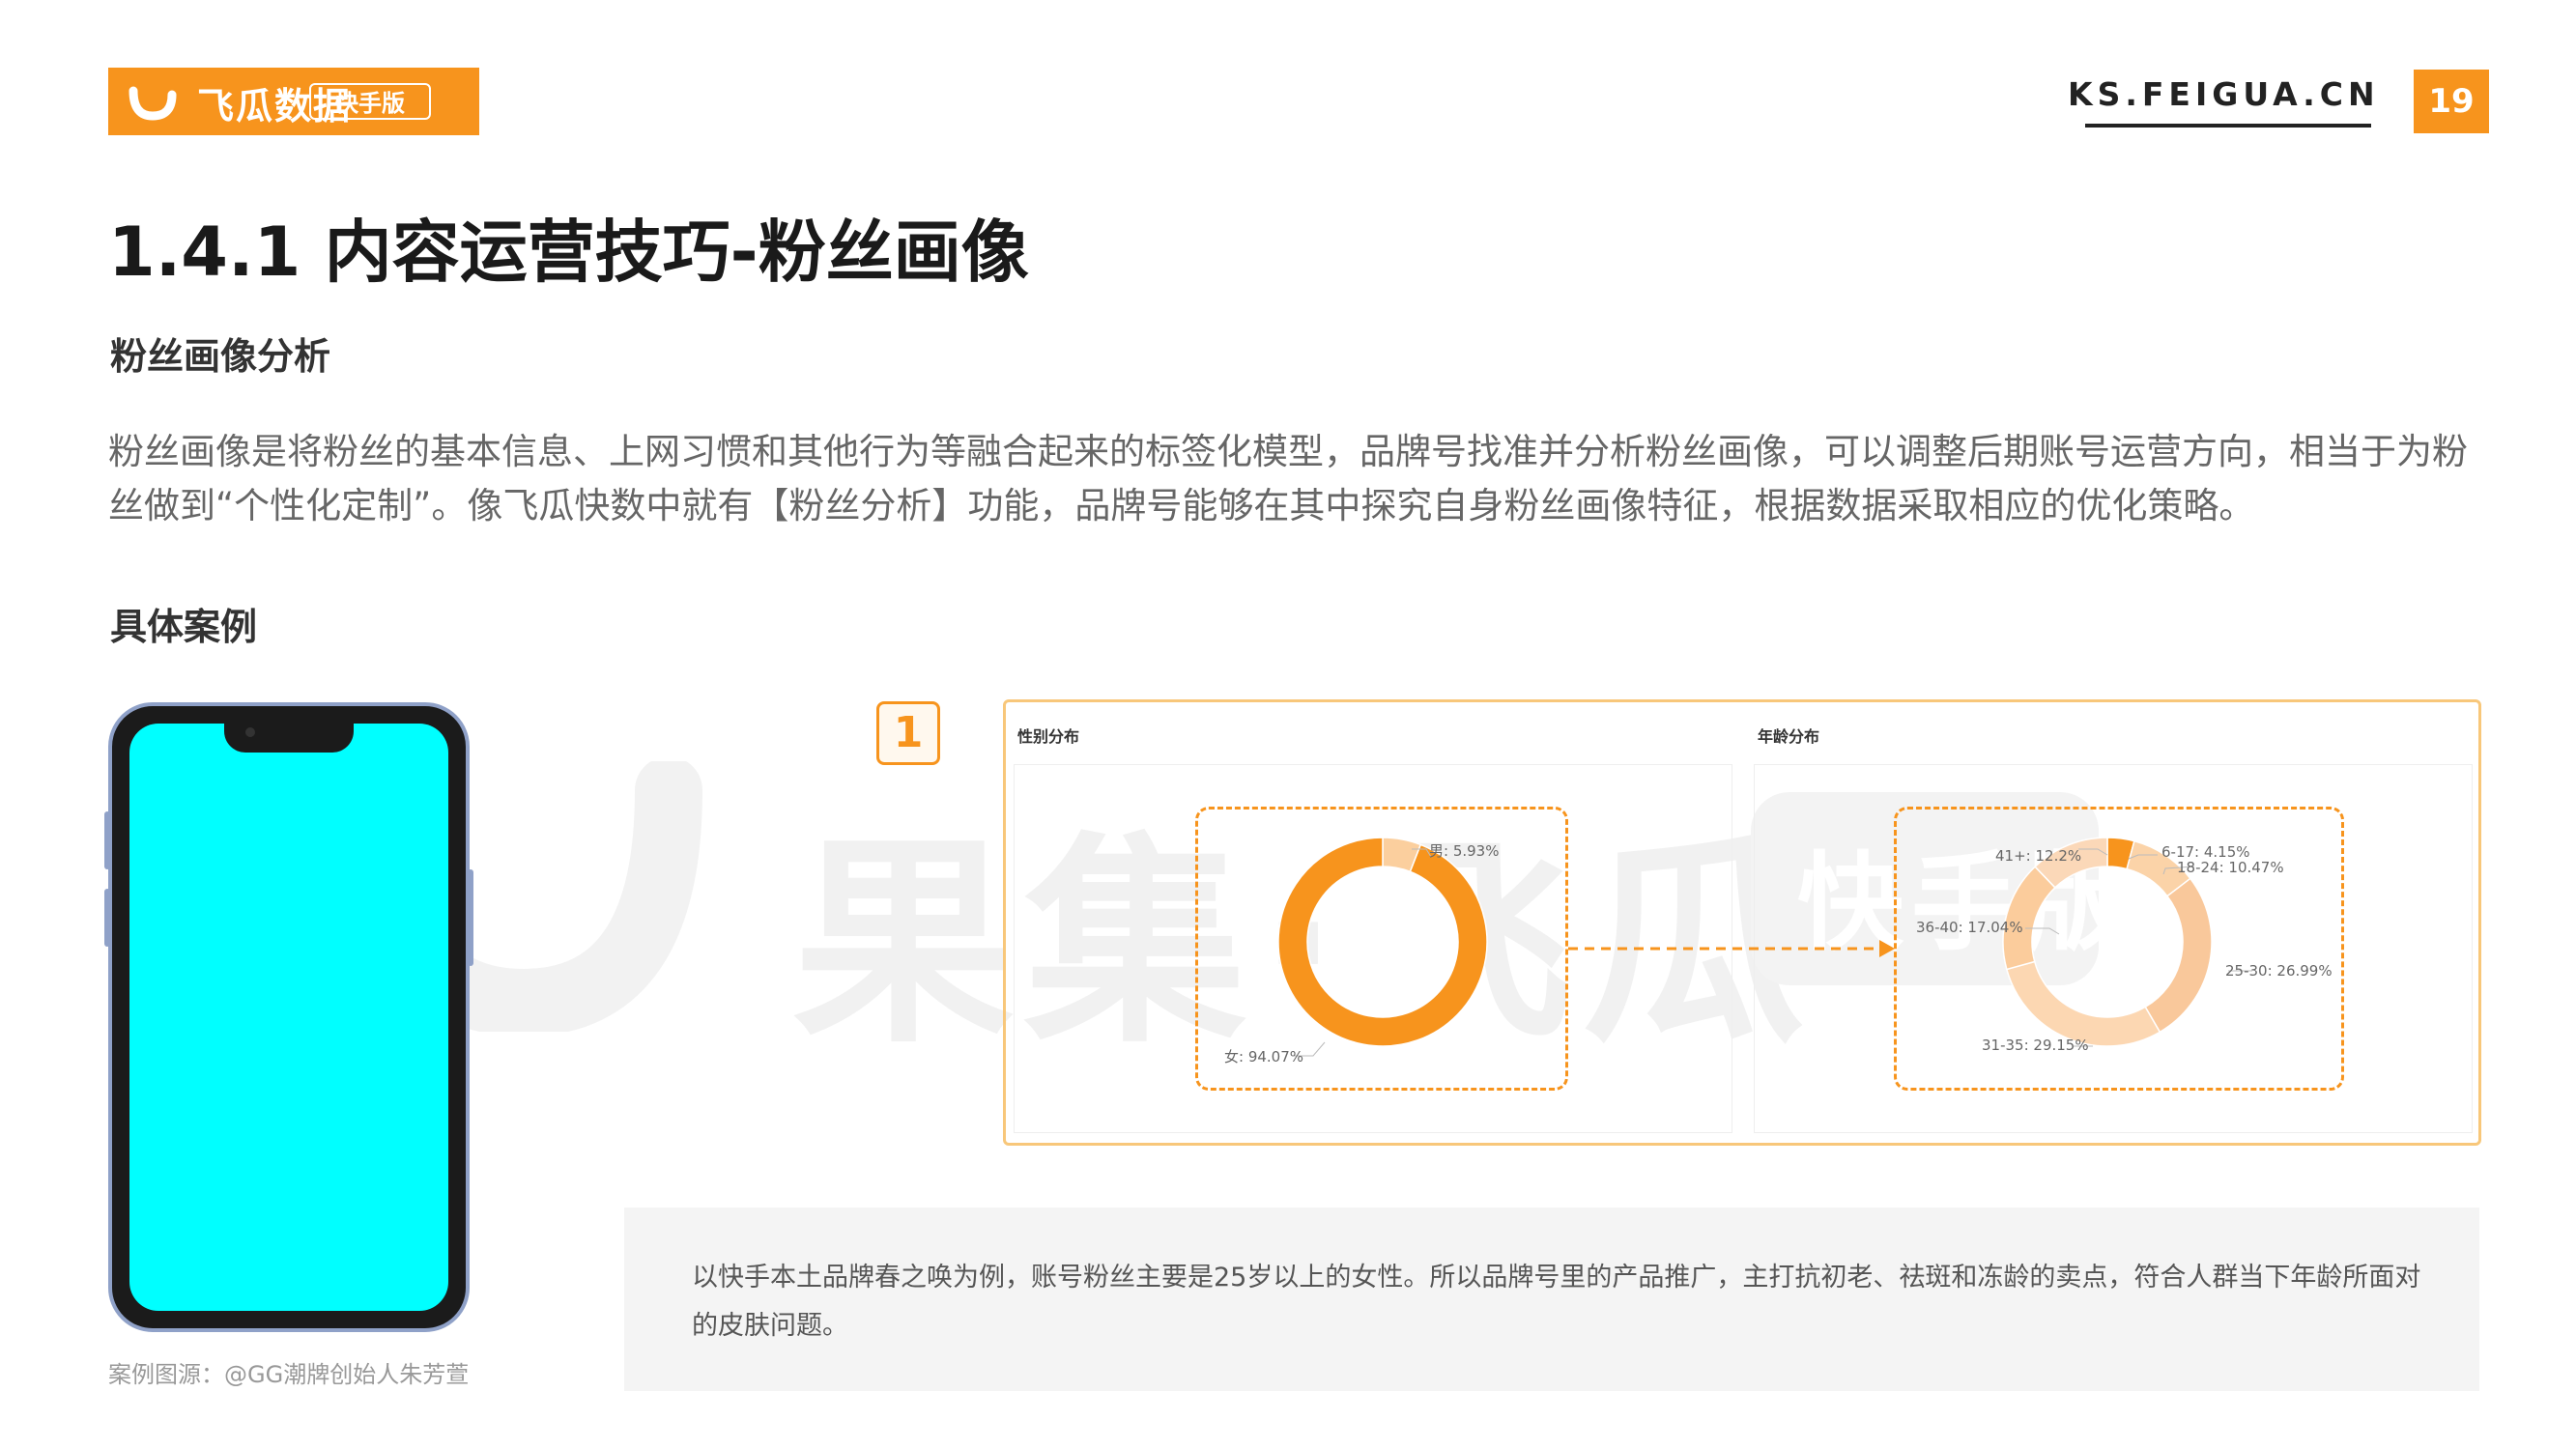 The width and height of the screenshot is (2576, 1449). I want to click on chart-leader-lines, so click(1773, 952).